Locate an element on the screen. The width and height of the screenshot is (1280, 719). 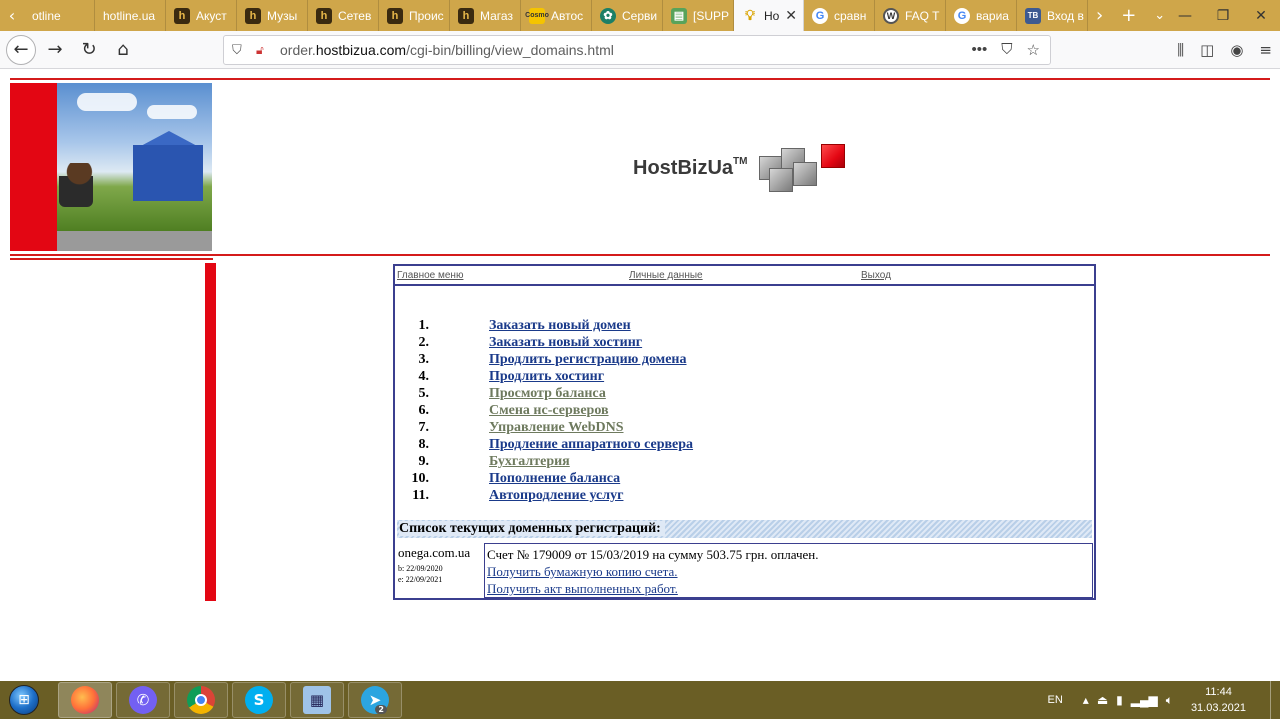
taskbar-telegram: ➤ 2 is located at coordinates (375, 700).